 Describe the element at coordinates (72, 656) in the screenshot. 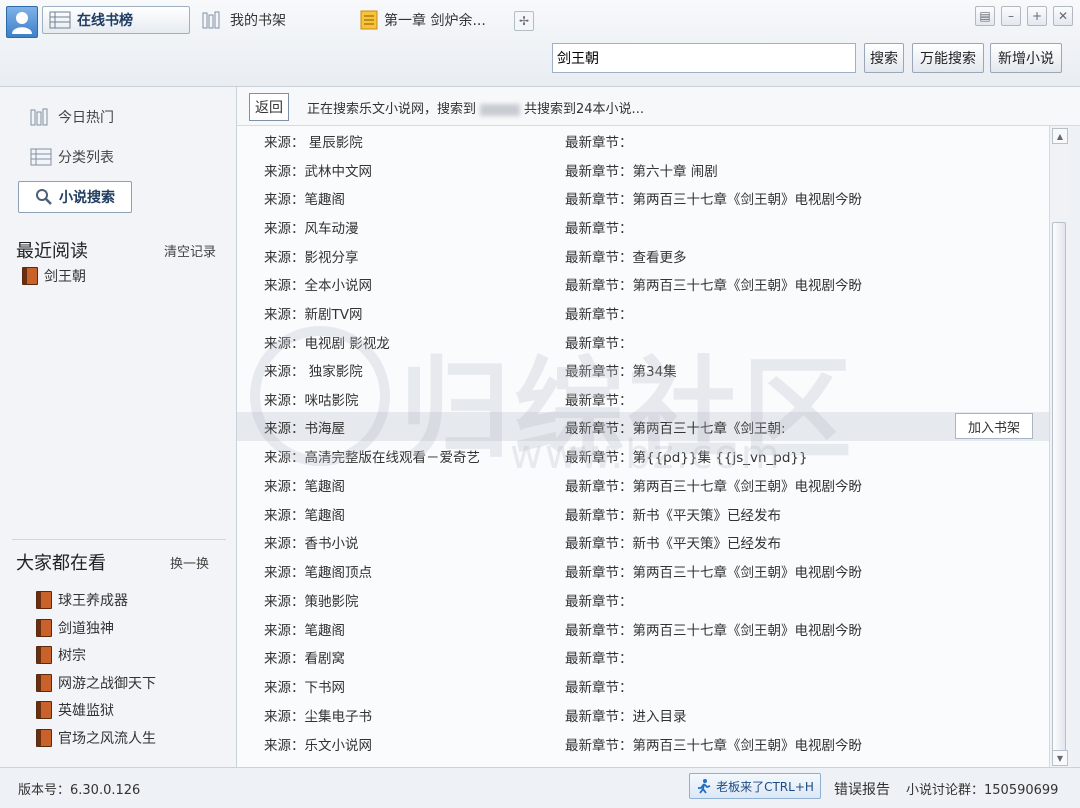

I see `book-title: 树宗` at that location.